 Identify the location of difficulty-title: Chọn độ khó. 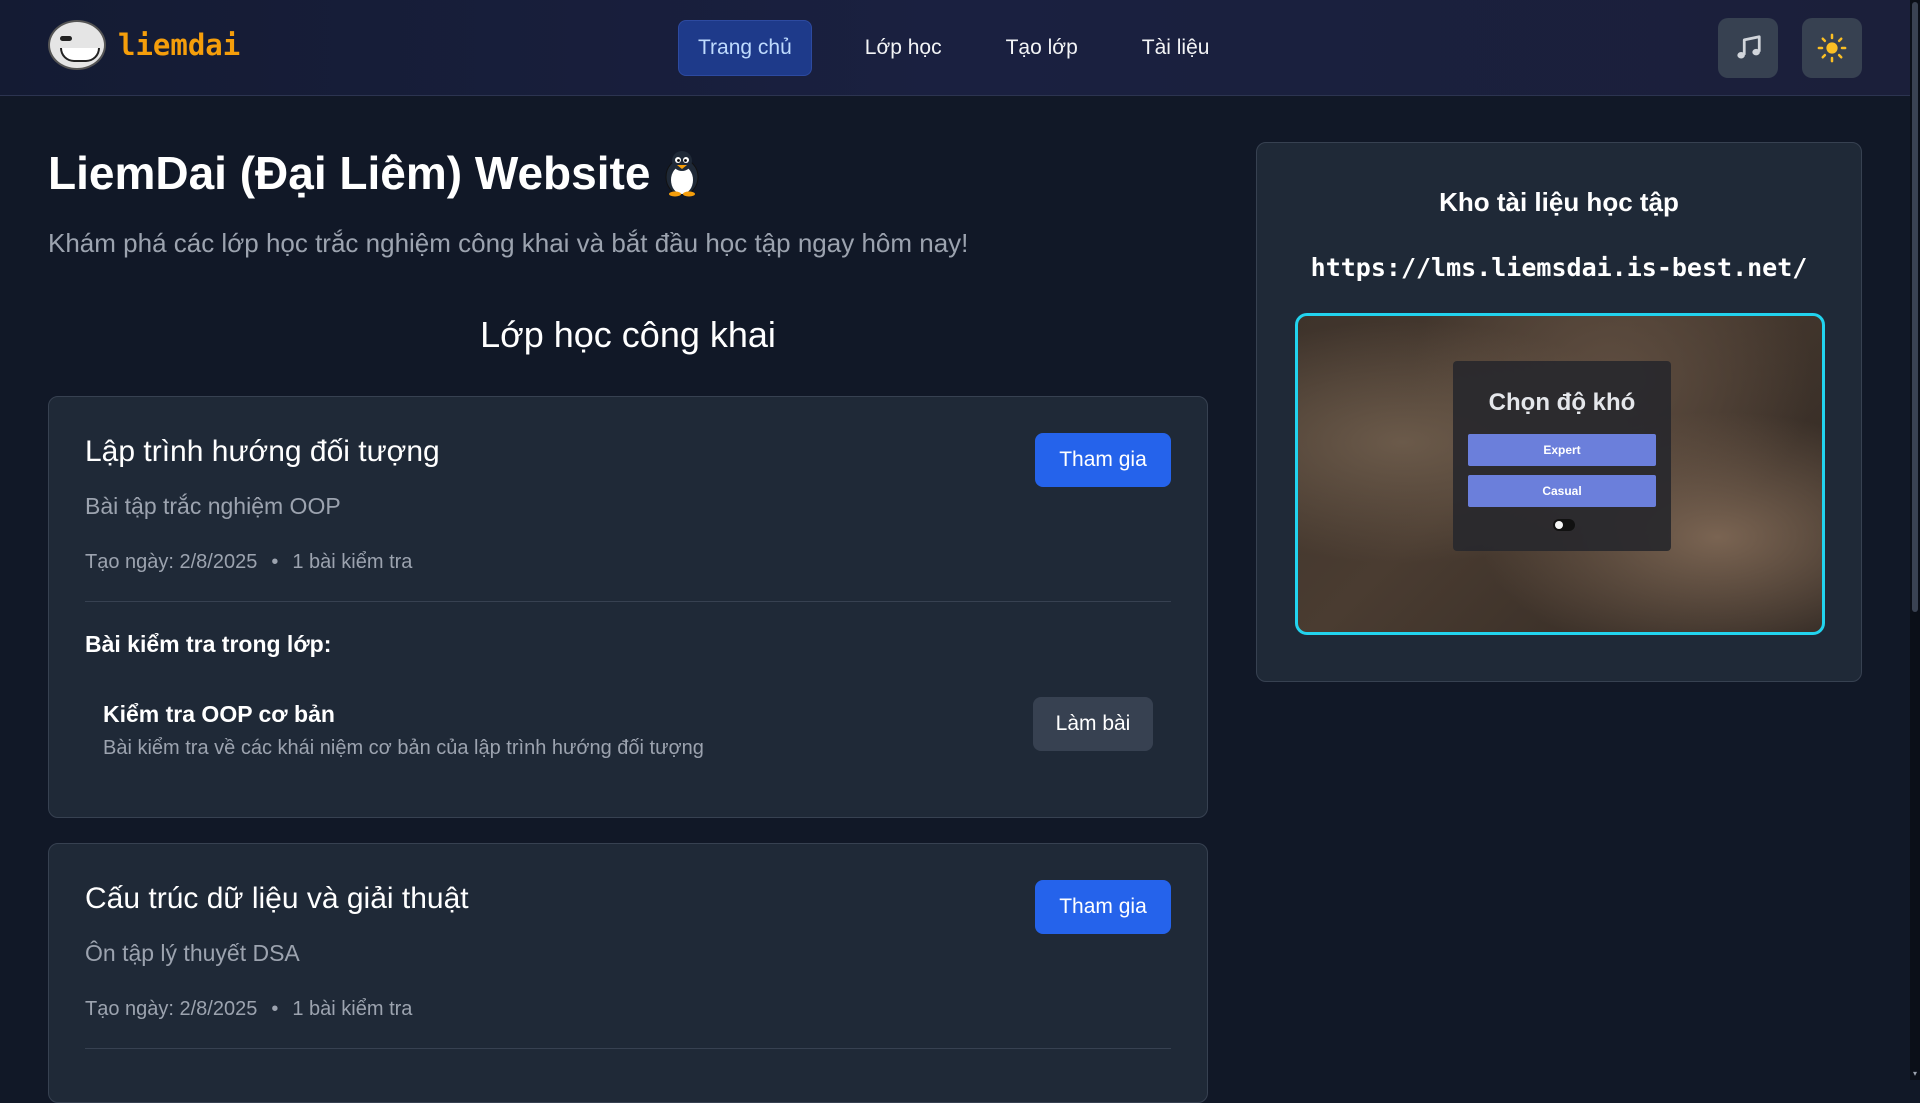
(1562, 402).